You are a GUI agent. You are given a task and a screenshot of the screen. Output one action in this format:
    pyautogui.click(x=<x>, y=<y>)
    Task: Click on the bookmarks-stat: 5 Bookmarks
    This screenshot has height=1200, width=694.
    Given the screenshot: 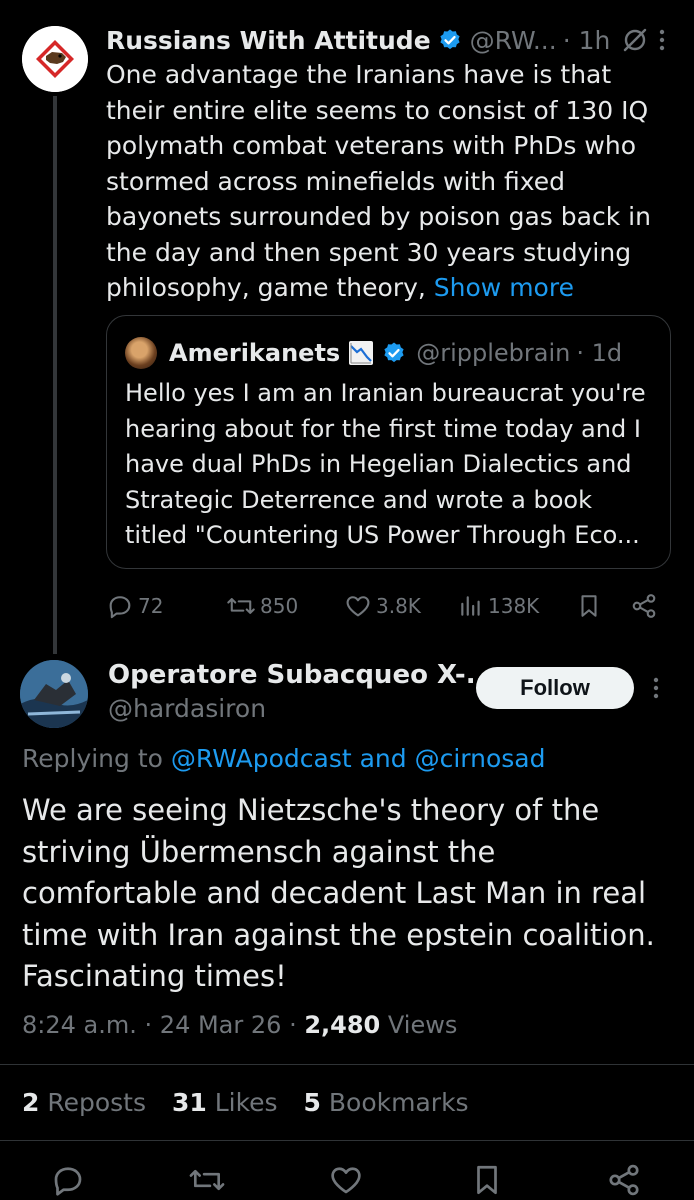 What is the action you would take?
    pyautogui.click(x=386, y=1102)
    